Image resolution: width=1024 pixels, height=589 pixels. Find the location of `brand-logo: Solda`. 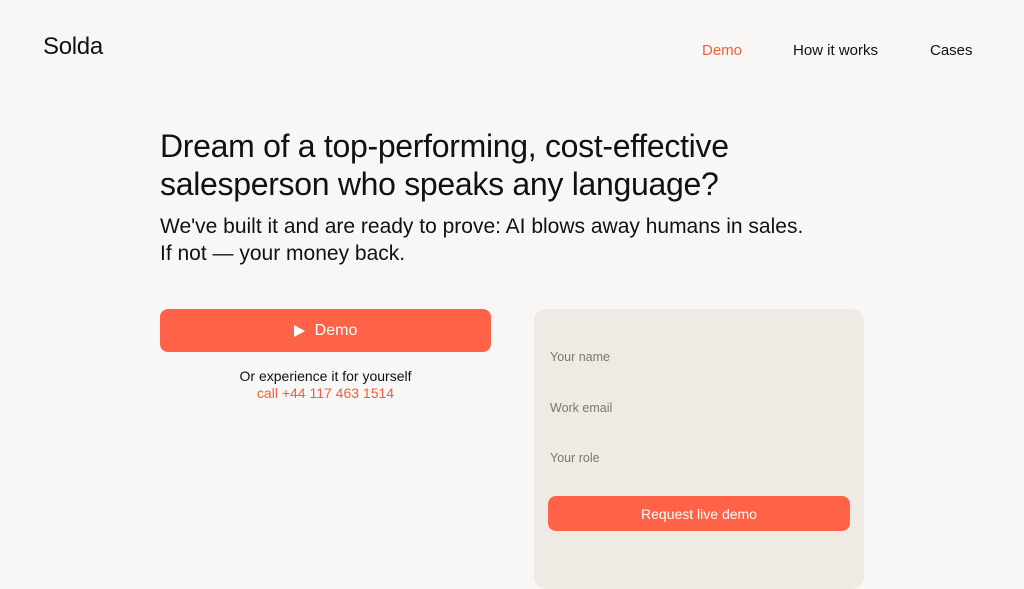

brand-logo: Solda is located at coordinates (73, 47).